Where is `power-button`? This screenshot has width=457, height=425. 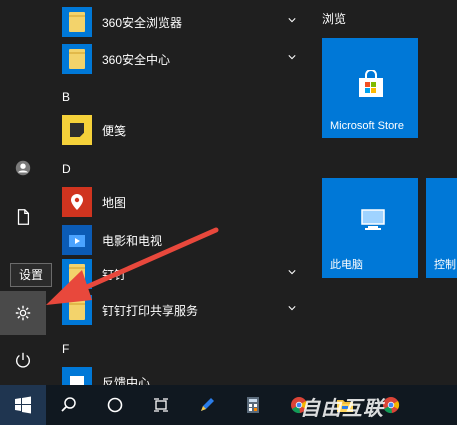 power-button is located at coordinates (23, 360).